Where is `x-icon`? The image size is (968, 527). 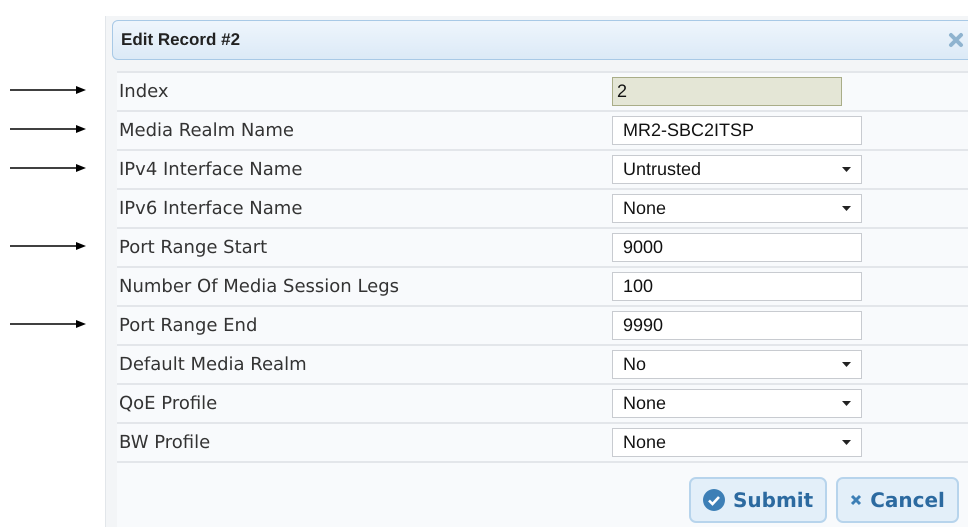
x-icon is located at coordinates (856, 500).